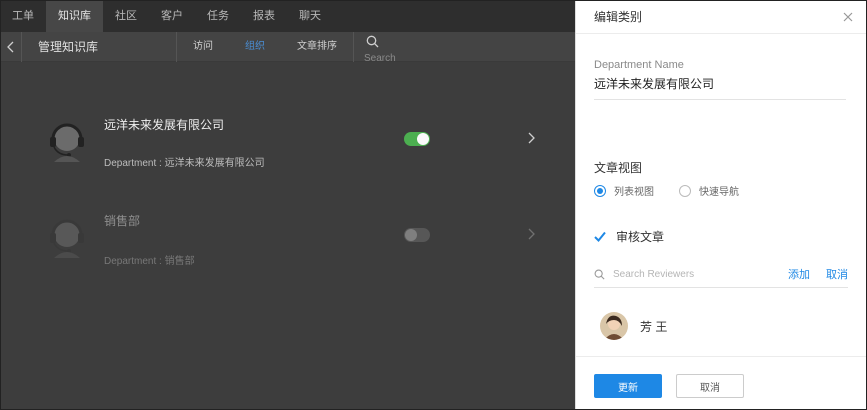 The image size is (867, 410). What do you see at coordinates (618, 17) in the screenshot?
I see `panel-title: 编辑类别` at bounding box center [618, 17].